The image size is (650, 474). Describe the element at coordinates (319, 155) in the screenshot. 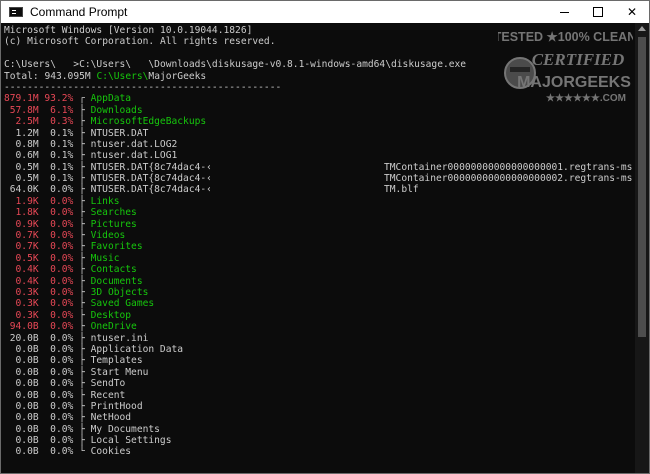

I see `entry-row: 0.6M 0.1% ├ ntuser.dat.LOG1` at that location.